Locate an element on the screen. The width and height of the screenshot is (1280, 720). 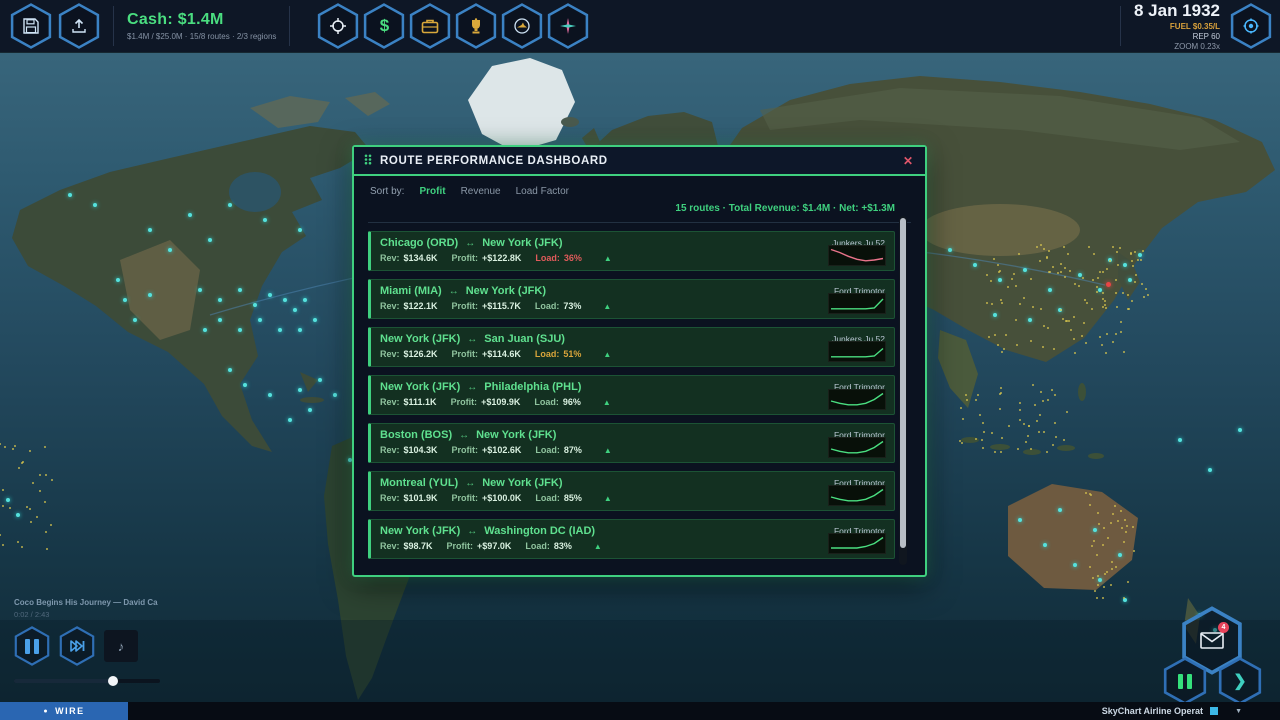
game-pause-button is located at coordinates (1185, 681).